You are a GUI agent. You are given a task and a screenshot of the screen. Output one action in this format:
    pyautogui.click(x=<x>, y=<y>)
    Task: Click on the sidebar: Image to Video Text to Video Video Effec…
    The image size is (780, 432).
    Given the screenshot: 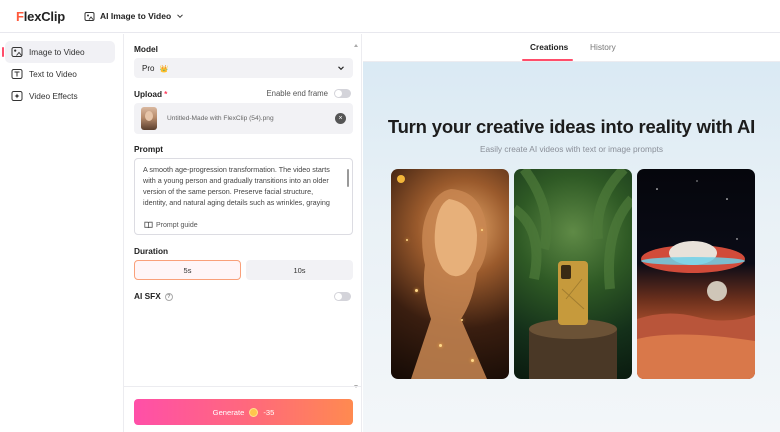 What is the action you would take?
    pyautogui.click(x=62, y=233)
    